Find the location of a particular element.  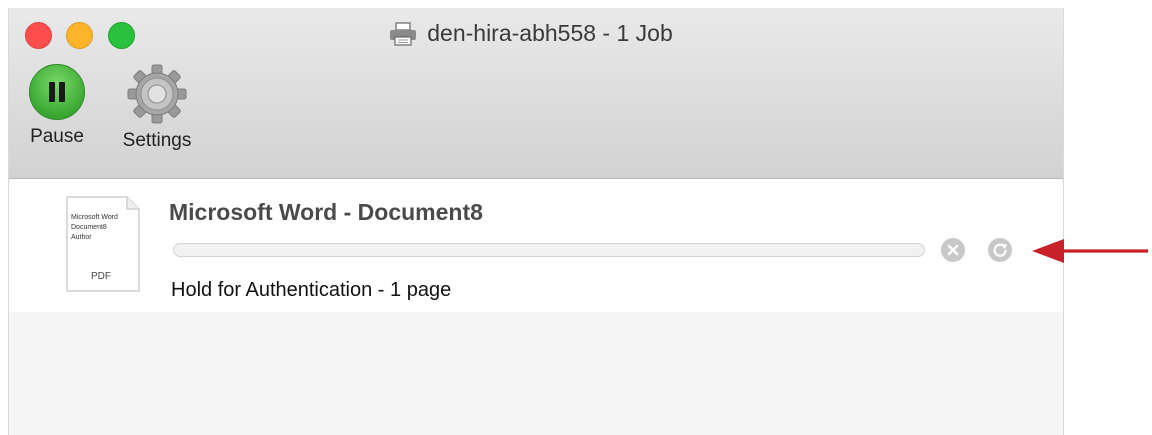

thumbnail-line: Author is located at coordinates (81, 237).